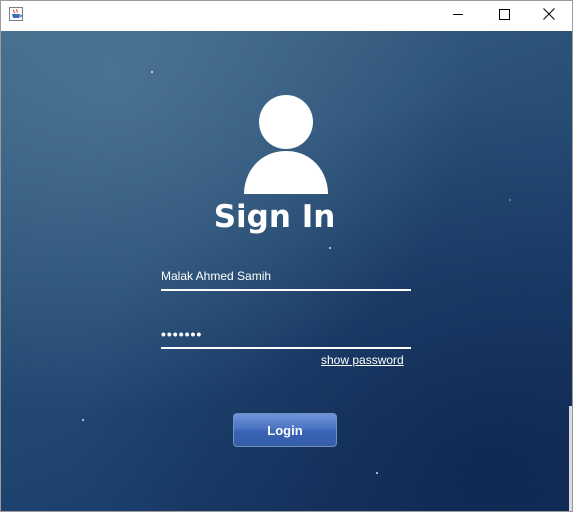 The height and width of the screenshot is (512, 573). Describe the element at coordinates (286, 276) in the screenshot. I see `username-value: Malak Ahmed Samih` at that location.